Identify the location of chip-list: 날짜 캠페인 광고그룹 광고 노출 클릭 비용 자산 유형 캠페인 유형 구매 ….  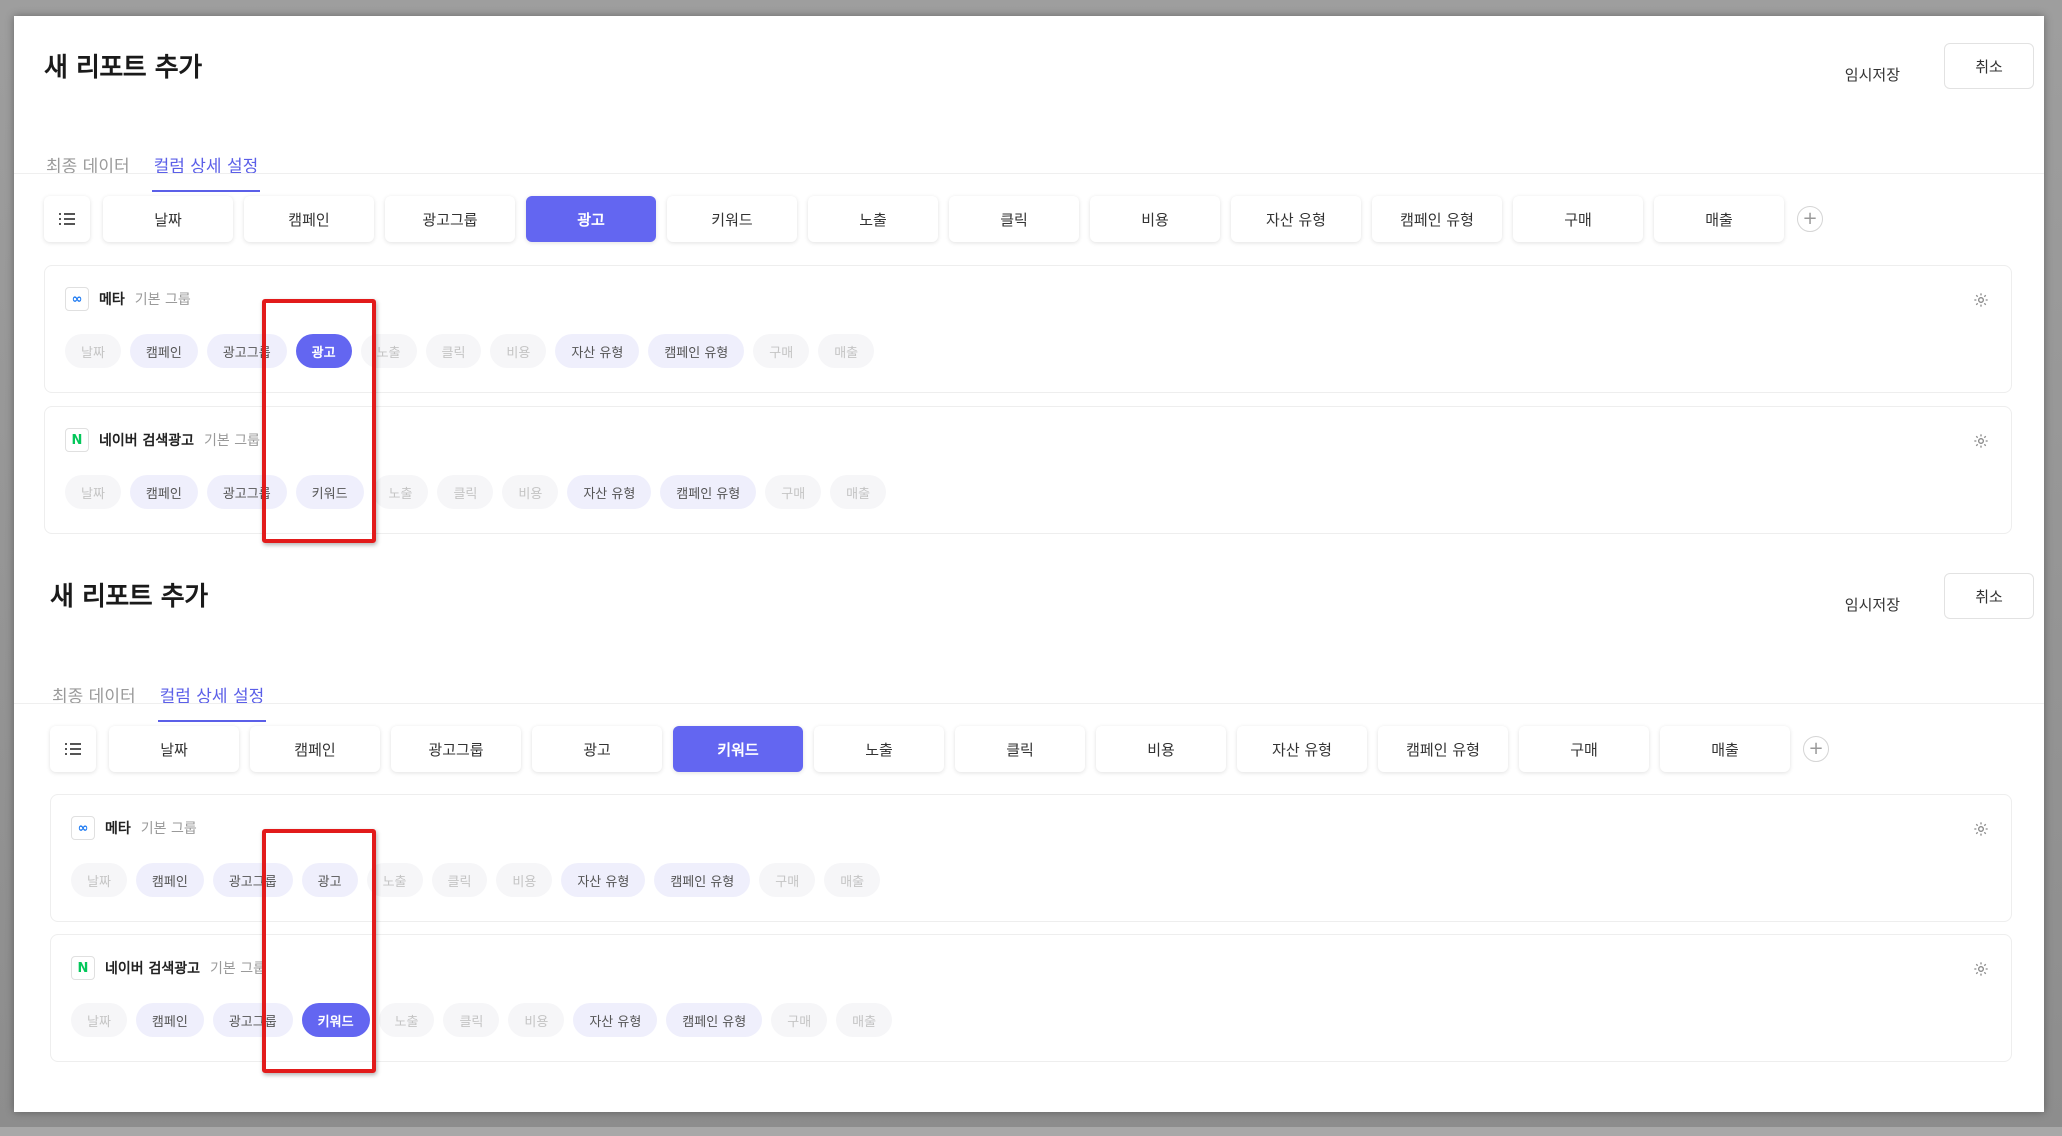
(476, 880).